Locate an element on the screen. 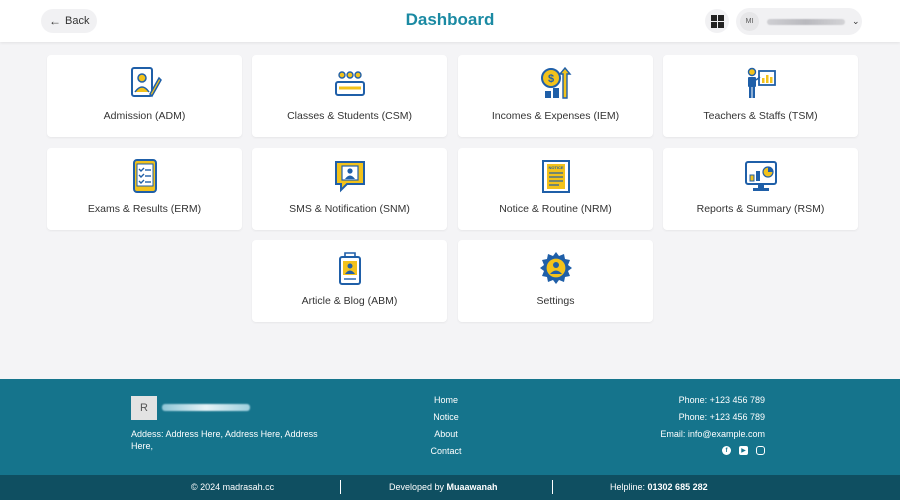 This screenshot has width=900, height=500. helpline: Helpline: 01302 685 282 is located at coordinates (659, 487).